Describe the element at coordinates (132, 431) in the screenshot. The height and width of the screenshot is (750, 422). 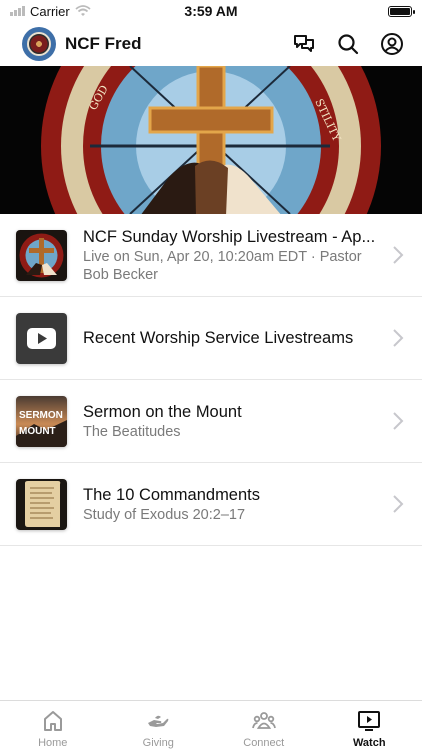
I see `item-subtitle: The Beatitudes` at that location.